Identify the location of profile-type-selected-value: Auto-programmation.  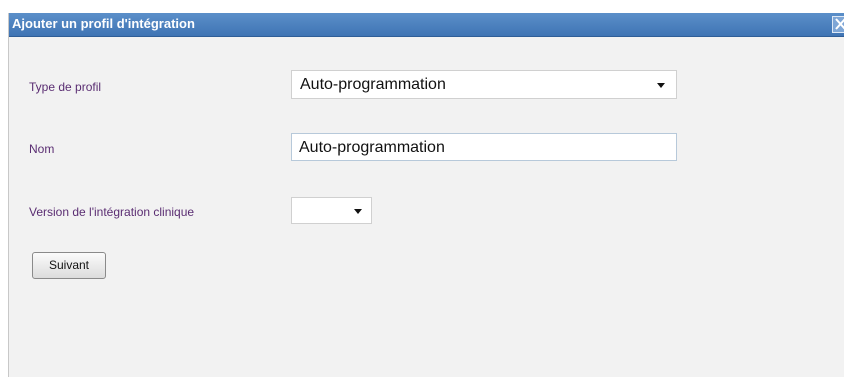
(373, 84).